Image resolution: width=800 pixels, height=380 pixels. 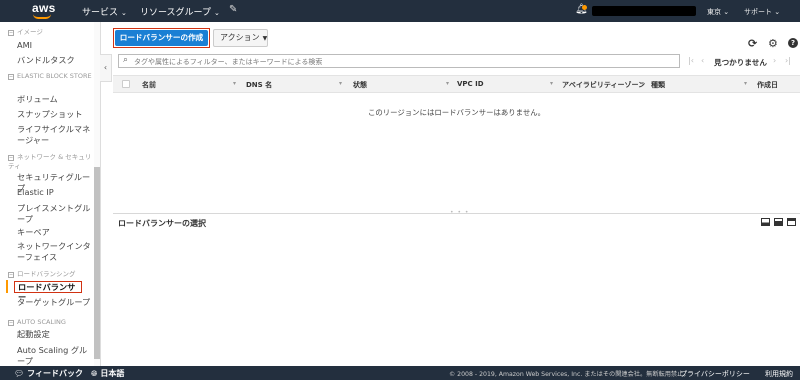 I want to click on support-menu: サポート ⌄, so click(x=762, y=12).